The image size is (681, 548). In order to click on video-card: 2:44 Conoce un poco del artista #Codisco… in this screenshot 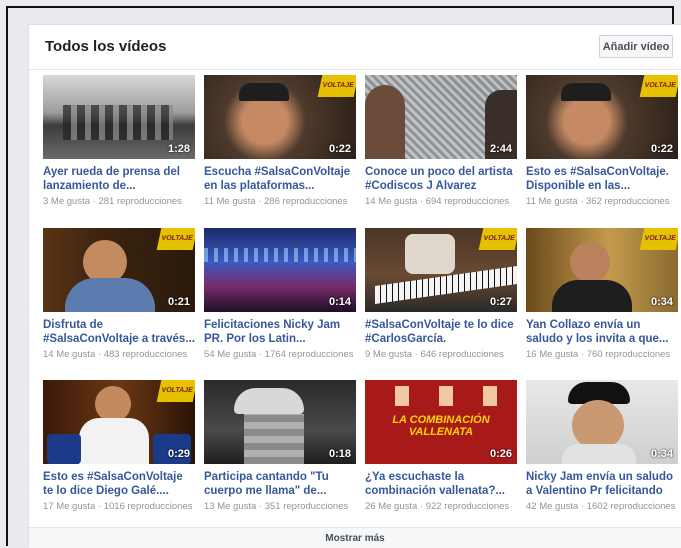, I will do `click(441, 141)`.